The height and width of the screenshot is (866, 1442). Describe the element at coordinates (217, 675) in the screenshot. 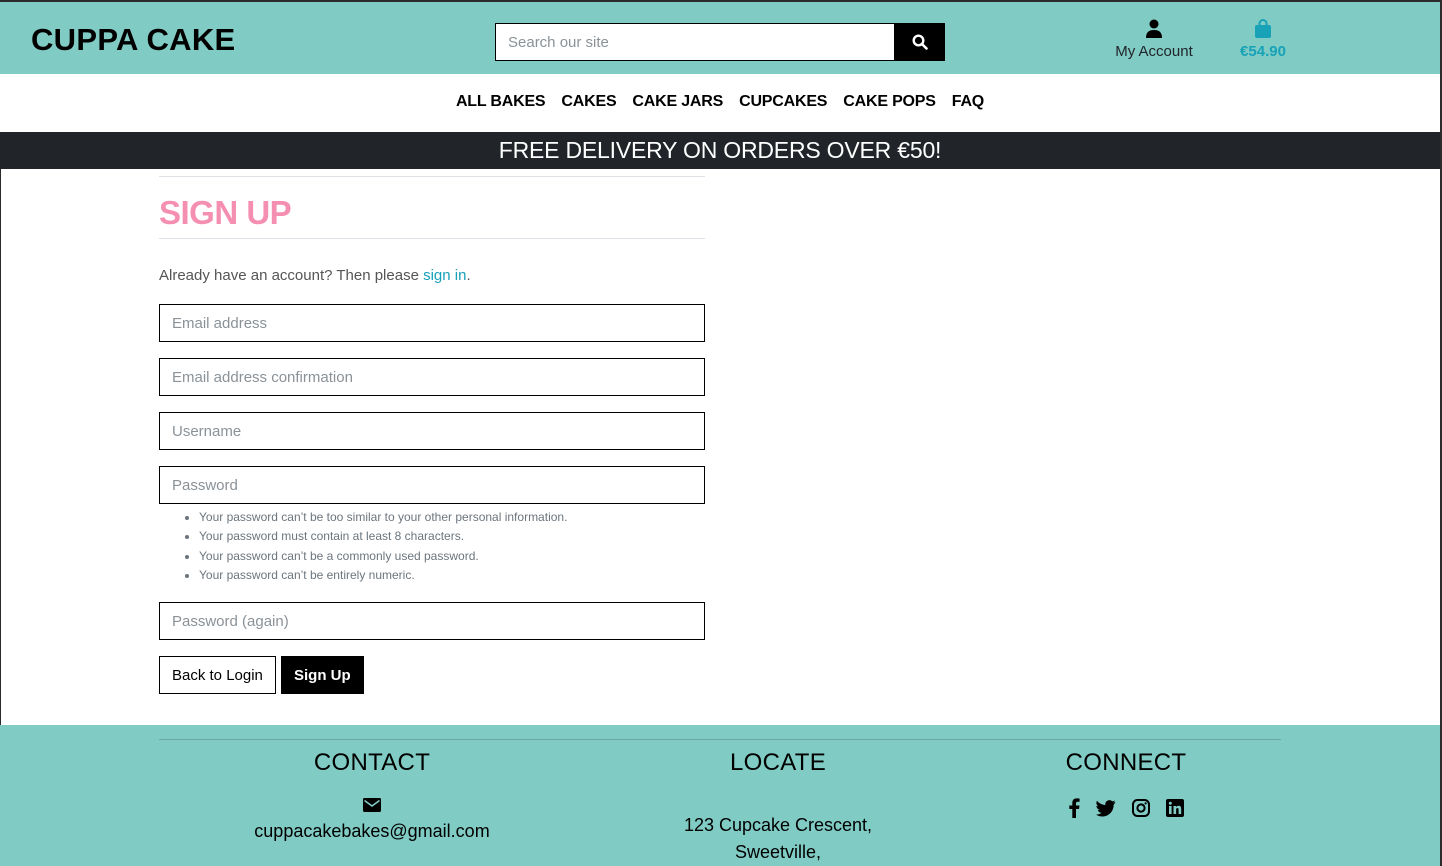

I see `back-to-login-button: Back to Login` at that location.